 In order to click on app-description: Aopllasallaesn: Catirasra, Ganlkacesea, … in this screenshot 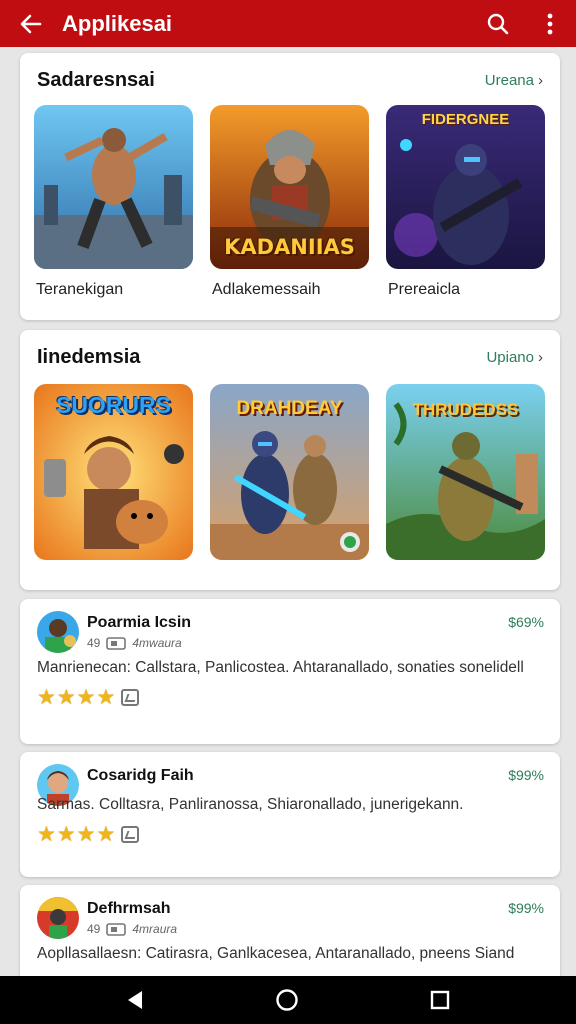, I will do `click(276, 953)`.